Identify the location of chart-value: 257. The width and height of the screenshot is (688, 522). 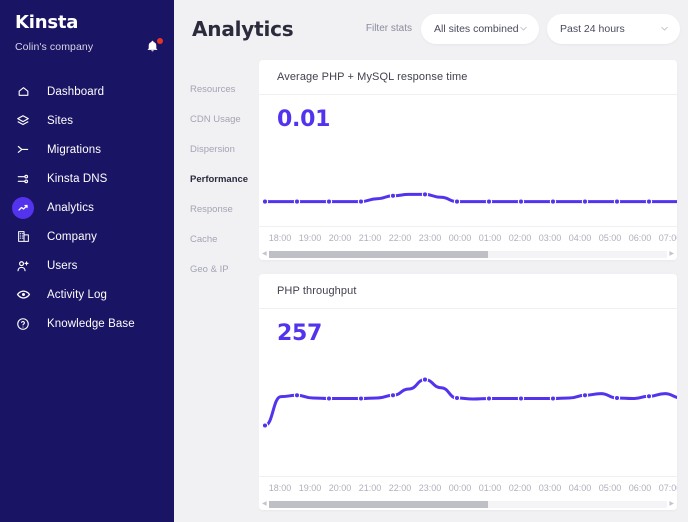
(300, 333).